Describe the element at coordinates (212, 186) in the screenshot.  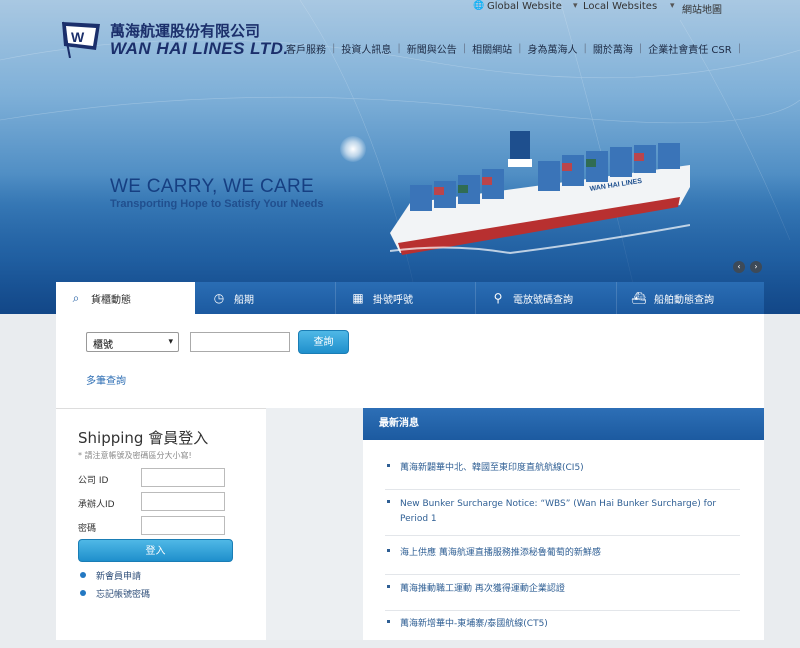
I see `hero-tagline: WE CARRY, WE CARE` at that location.